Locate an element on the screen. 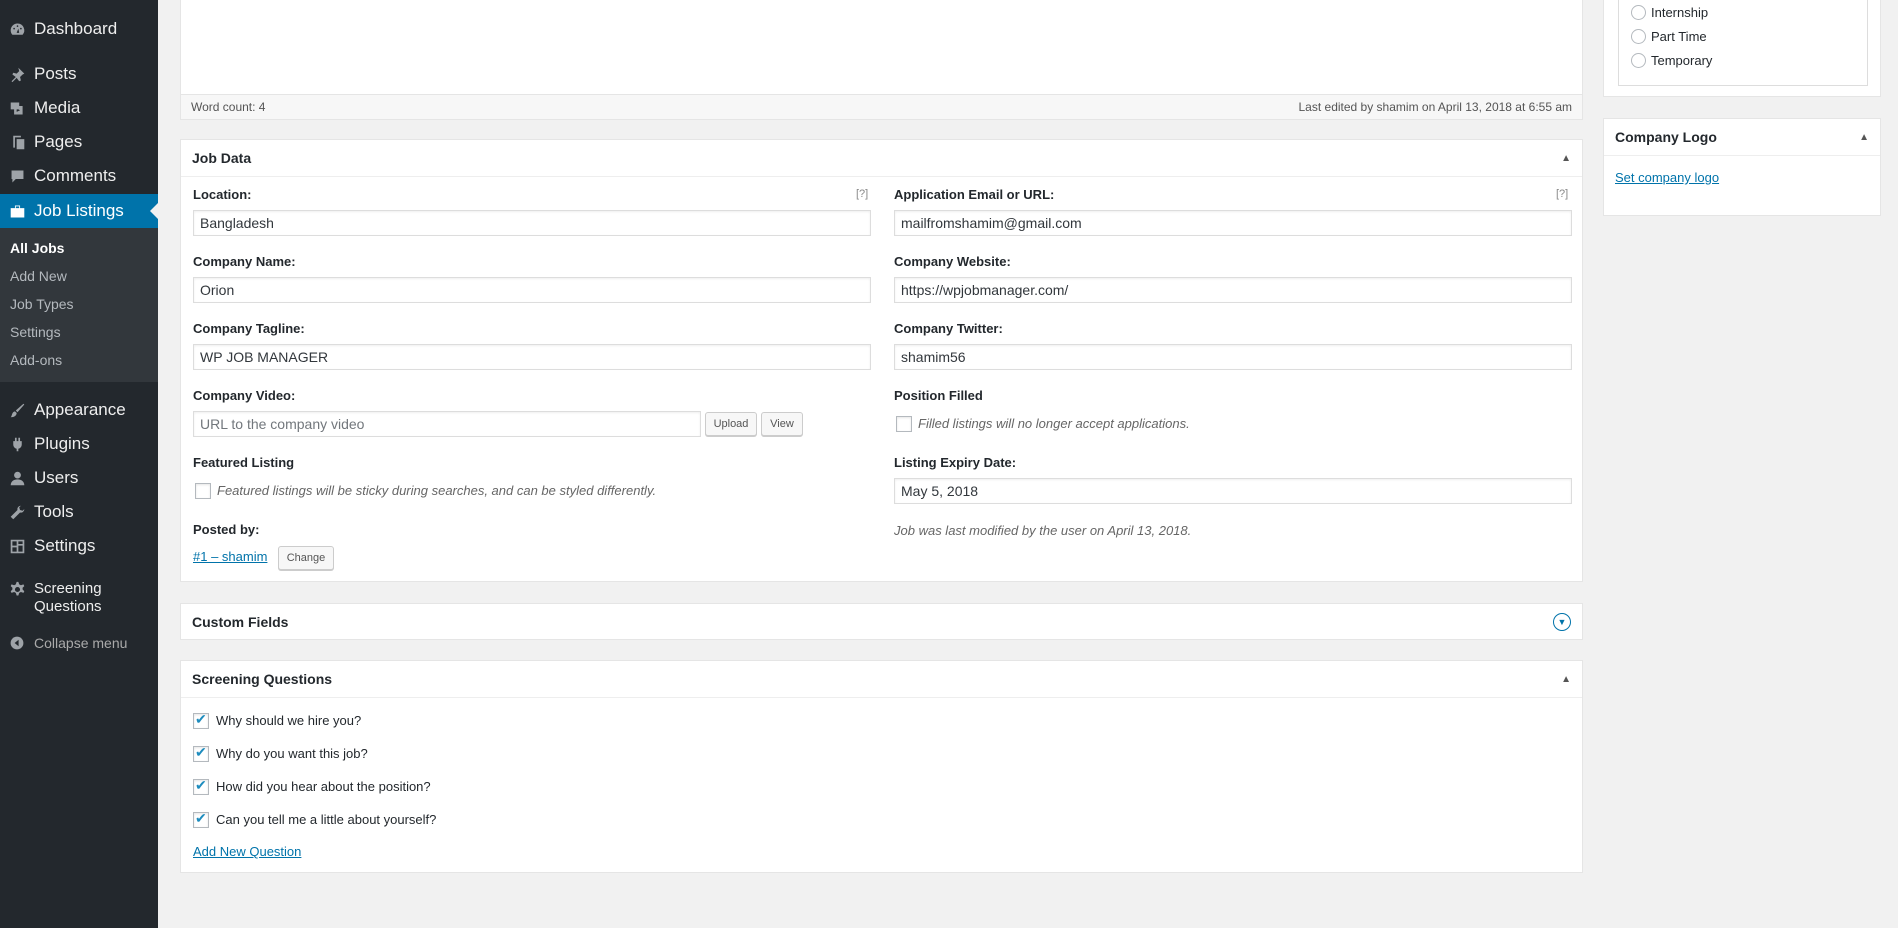 Image resolution: width=1898 pixels, height=928 pixels. upload-button: Upload is located at coordinates (731, 424).